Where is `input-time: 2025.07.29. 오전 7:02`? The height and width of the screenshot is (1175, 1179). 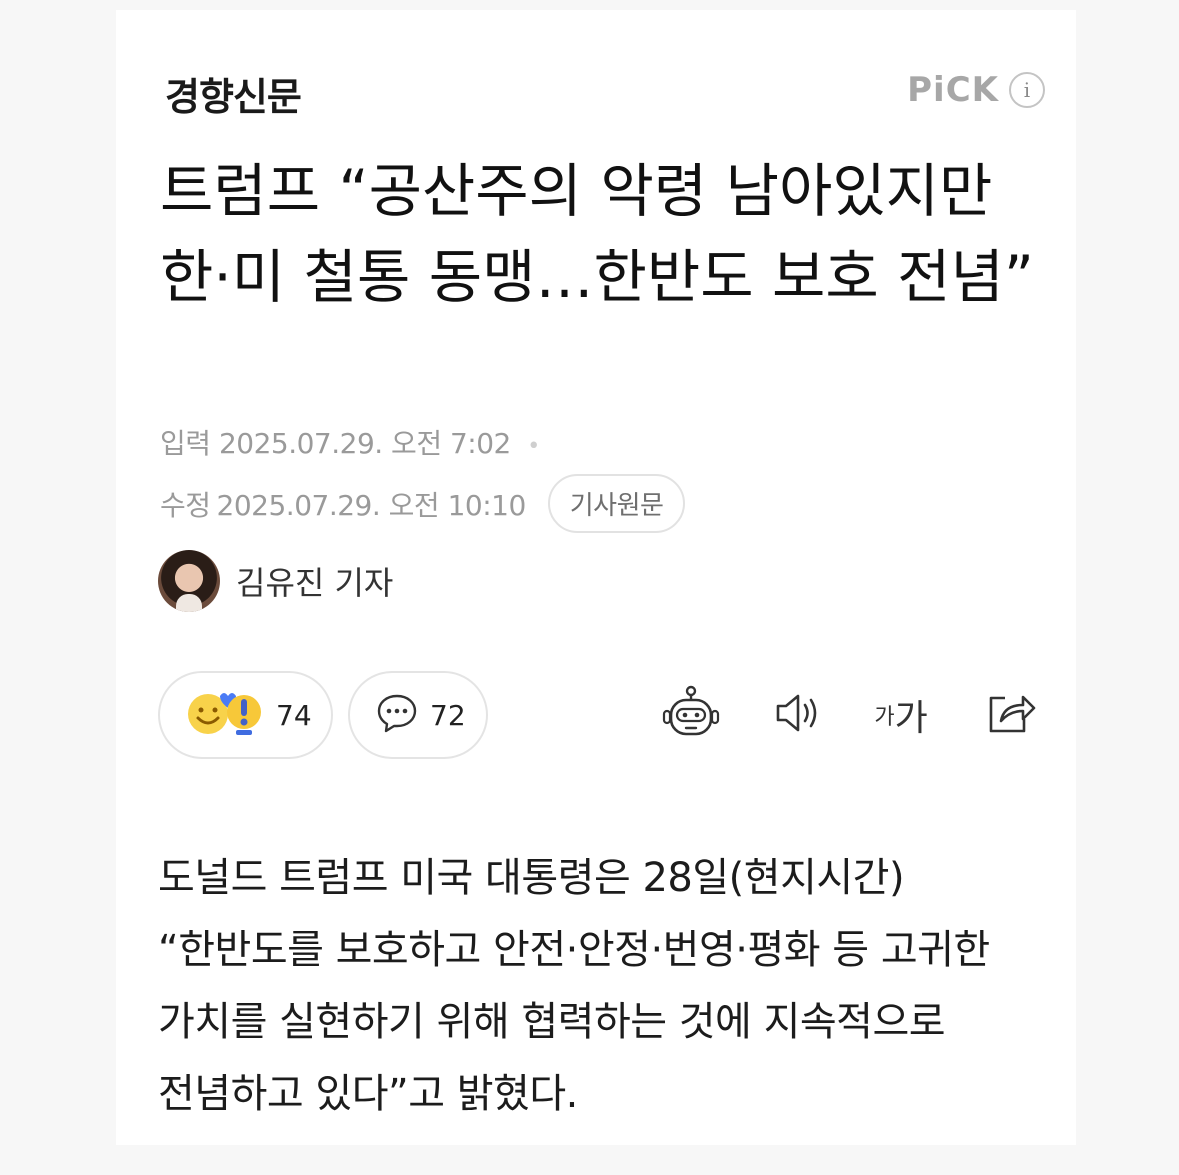
input-time: 2025.07.29. 오전 7:02 is located at coordinates (364, 443).